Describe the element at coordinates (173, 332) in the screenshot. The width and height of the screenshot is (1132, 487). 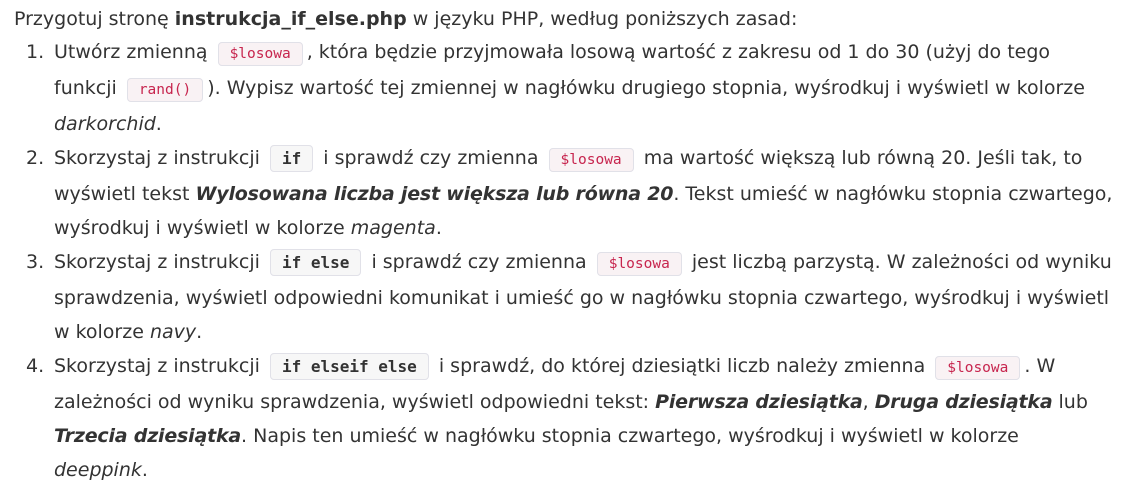
I see `color-name: navy` at that location.